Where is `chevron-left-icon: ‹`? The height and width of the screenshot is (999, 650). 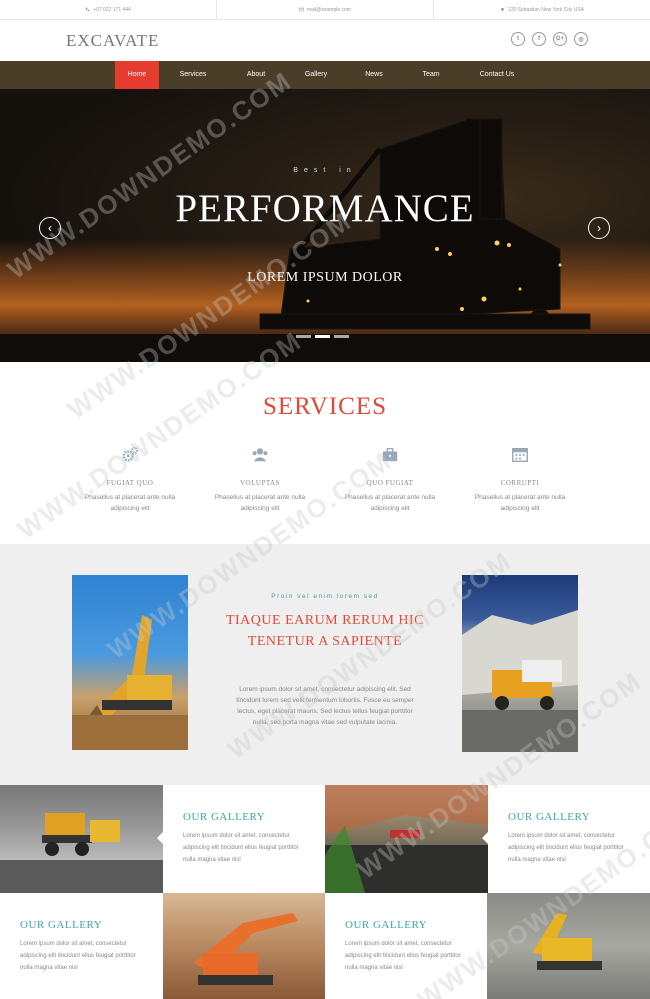 chevron-left-icon: ‹ is located at coordinates (50, 228).